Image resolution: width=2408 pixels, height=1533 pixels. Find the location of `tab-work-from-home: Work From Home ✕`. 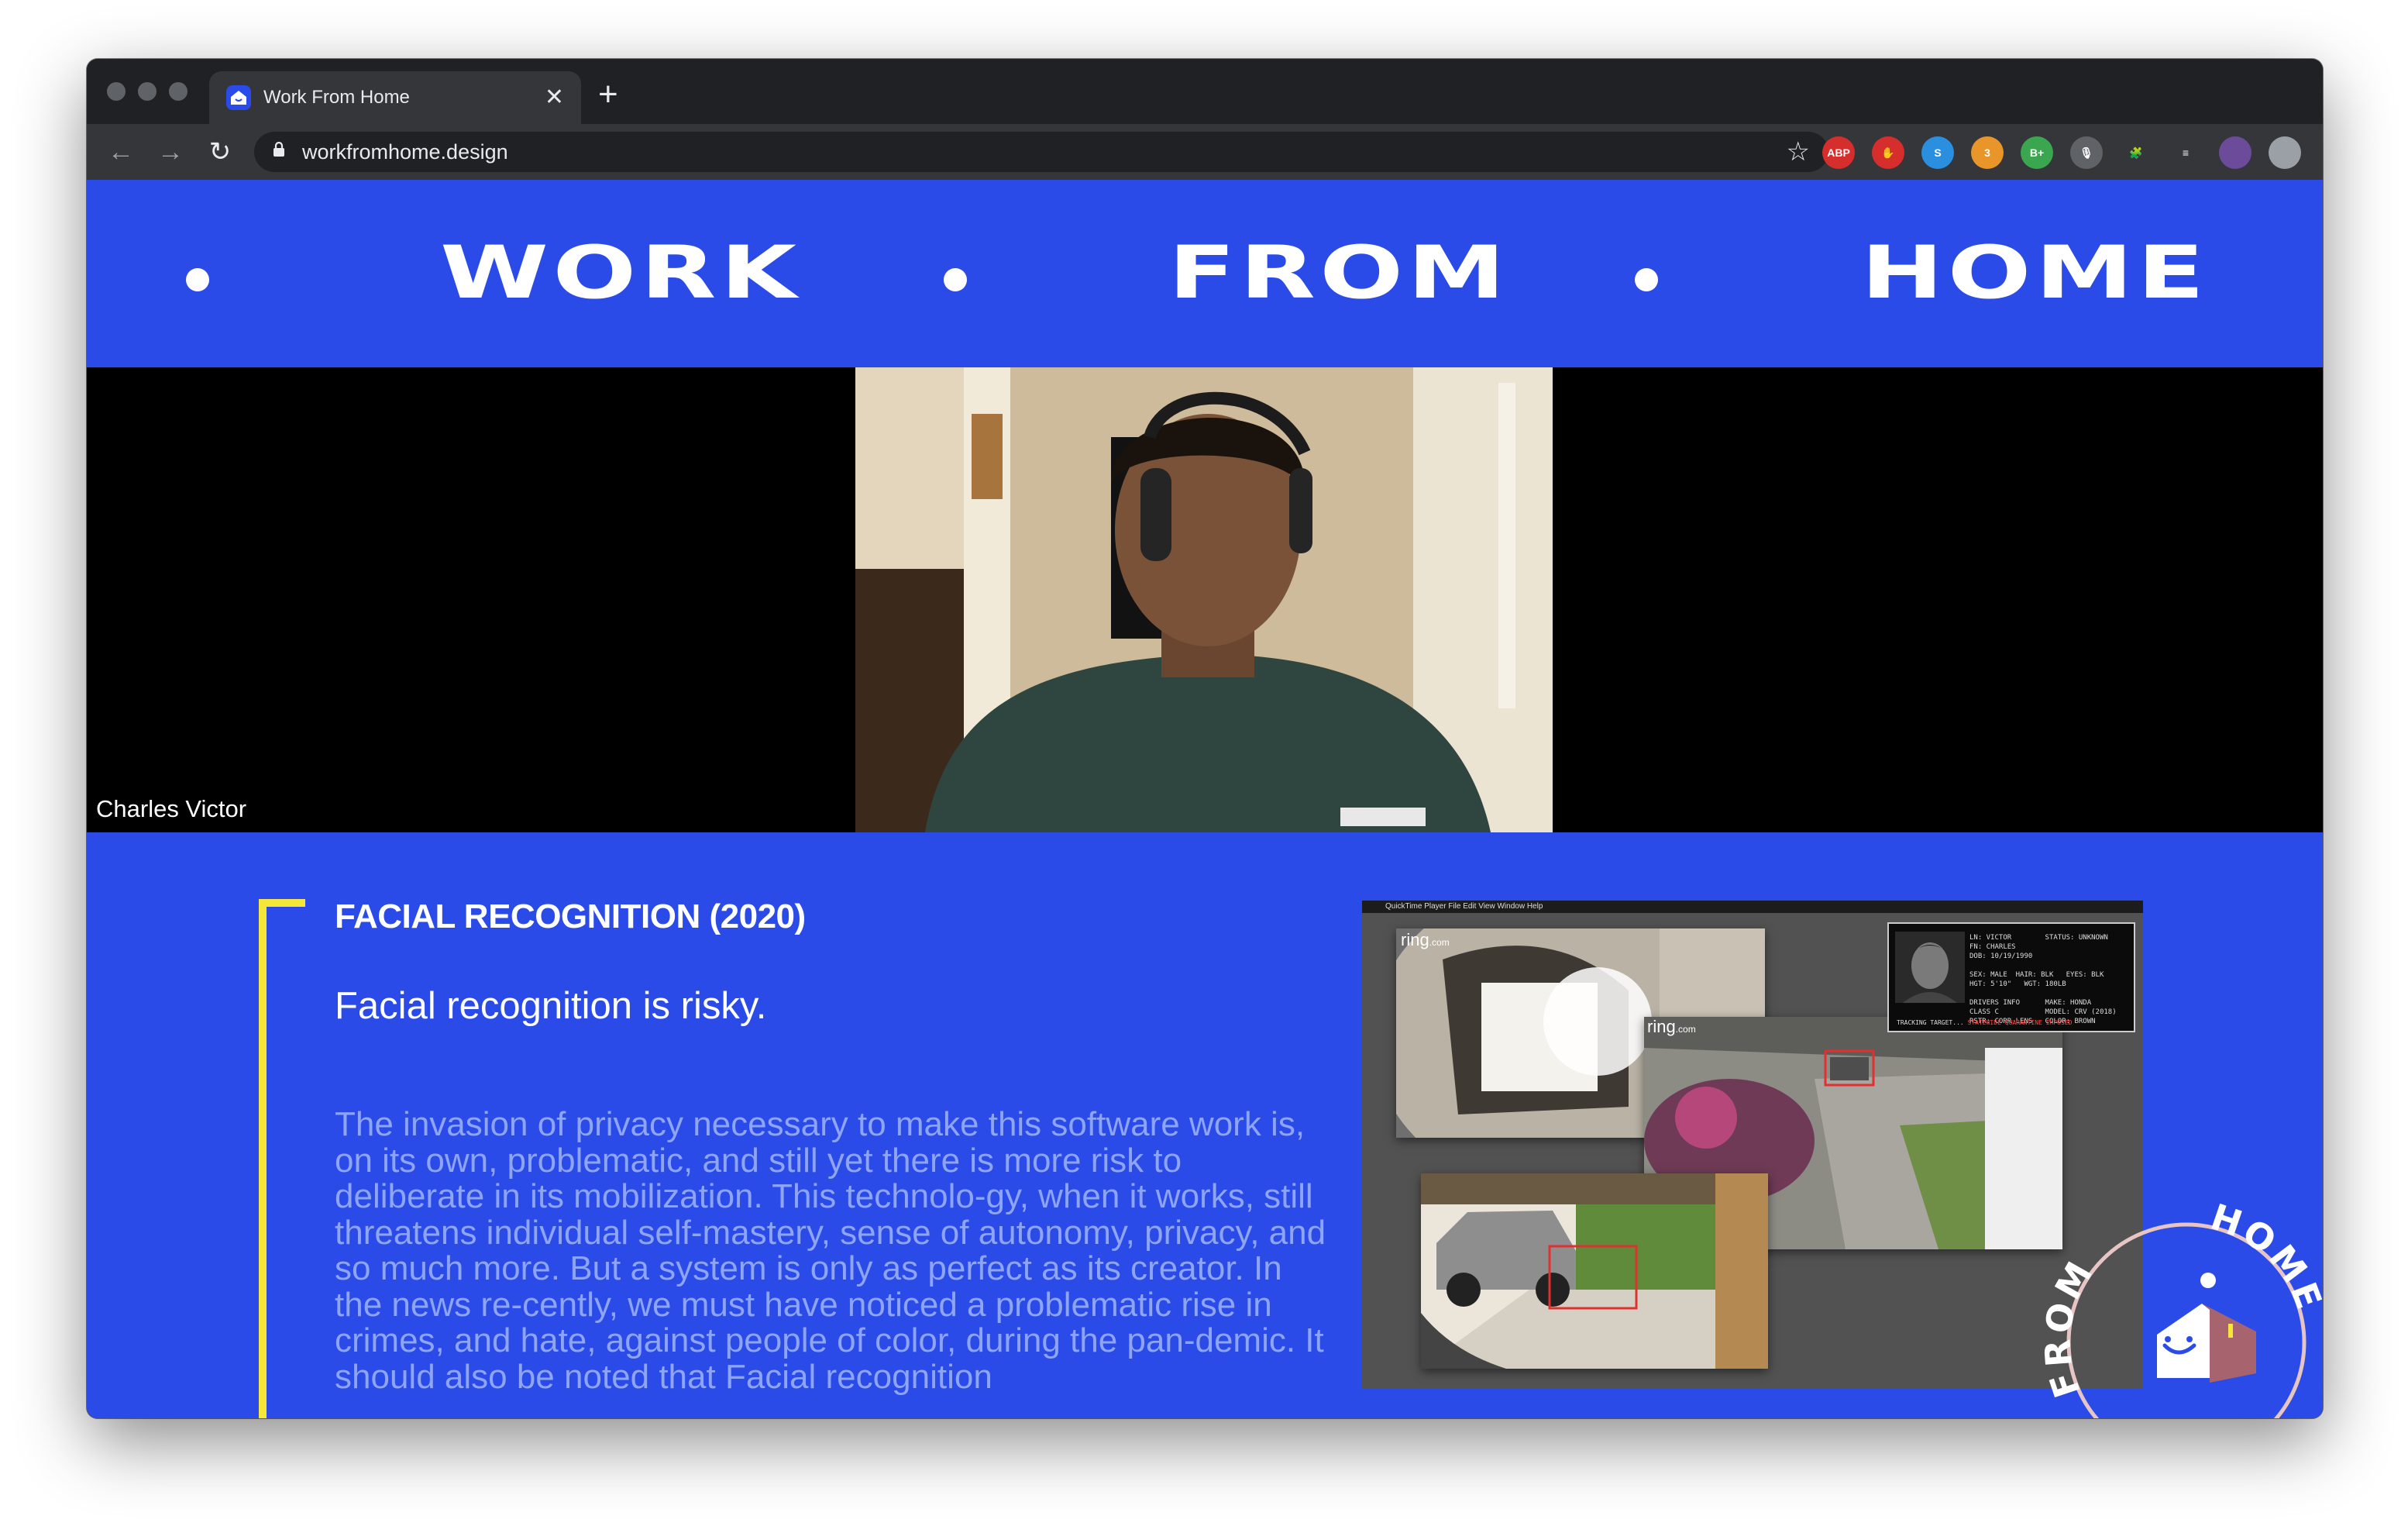

tab-work-from-home: Work From Home ✕ is located at coordinates (395, 97).